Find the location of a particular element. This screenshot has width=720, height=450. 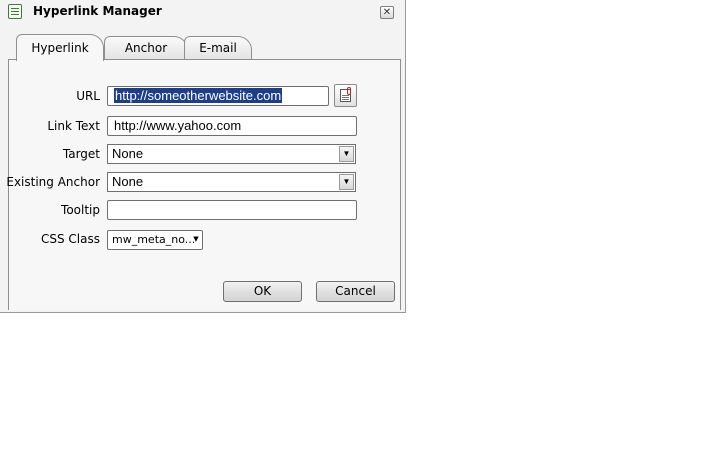

tab-hyperlink: Hyperlink is located at coordinates (60, 47).